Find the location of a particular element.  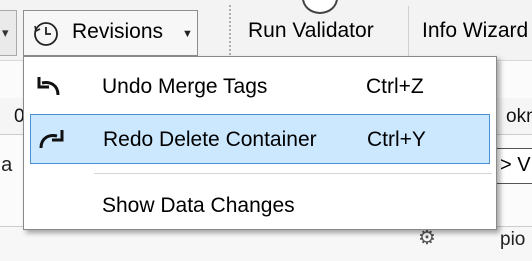

caret-down-icon: ▾ is located at coordinates (5, 32).